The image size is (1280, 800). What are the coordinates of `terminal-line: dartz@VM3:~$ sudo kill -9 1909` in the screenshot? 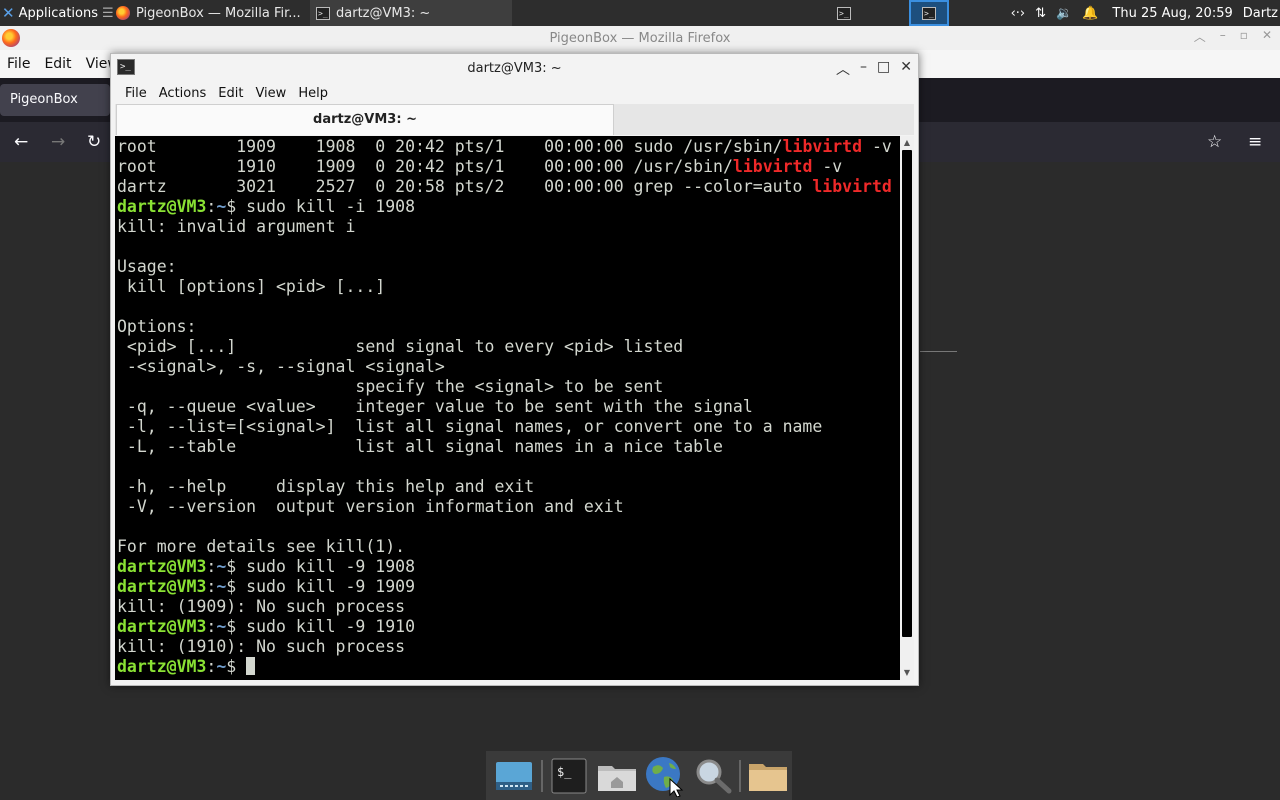 It's located at (504, 587).